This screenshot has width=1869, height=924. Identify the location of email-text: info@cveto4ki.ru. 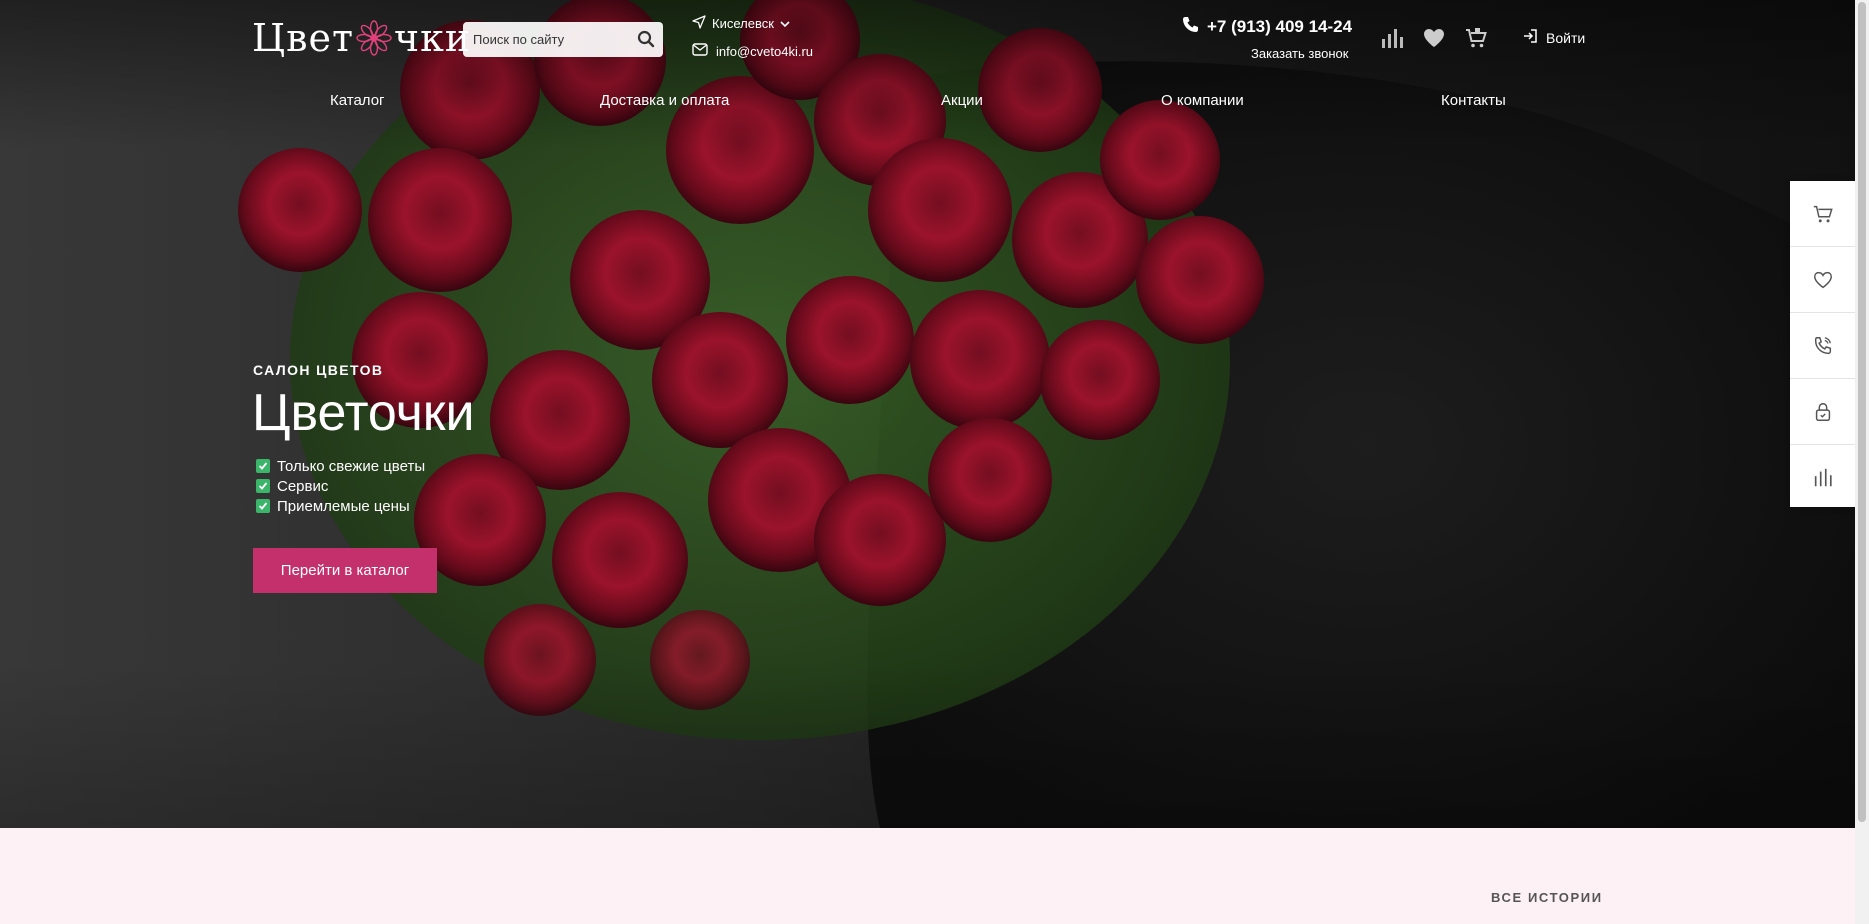
(765, 51).